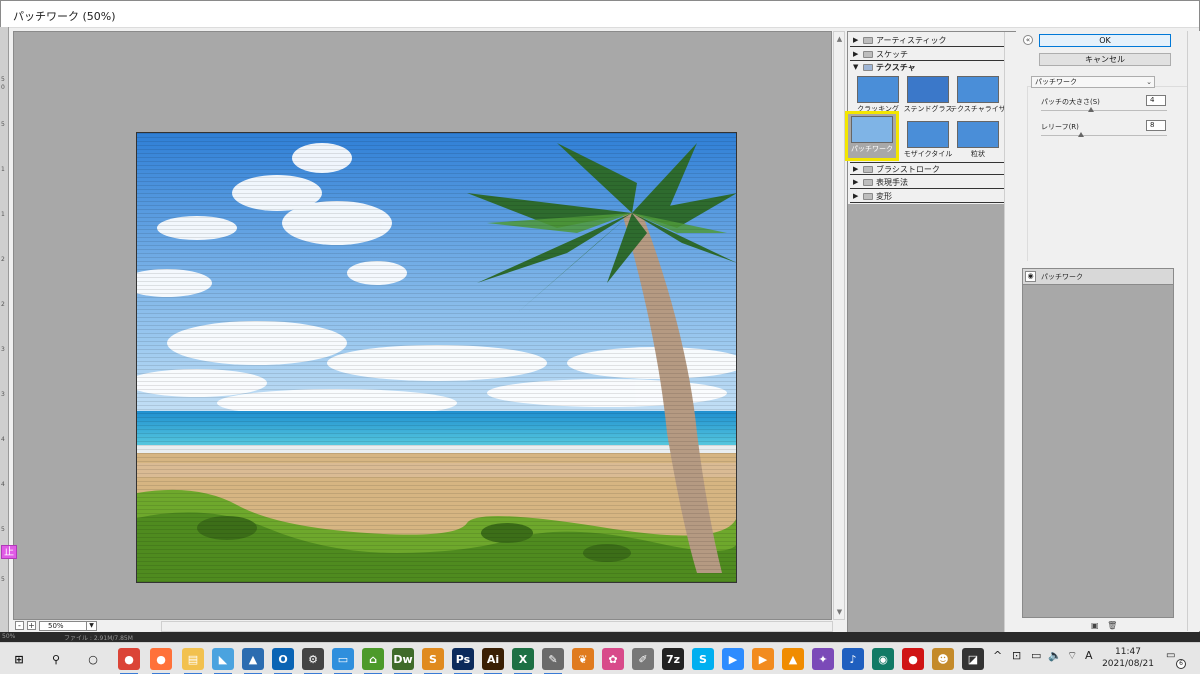 The height and width of the screenshot is (674, 1200). Describe the element at coordinates (643, 659) in the screenshot. I see `app-brush-icon: ✐` at that location.